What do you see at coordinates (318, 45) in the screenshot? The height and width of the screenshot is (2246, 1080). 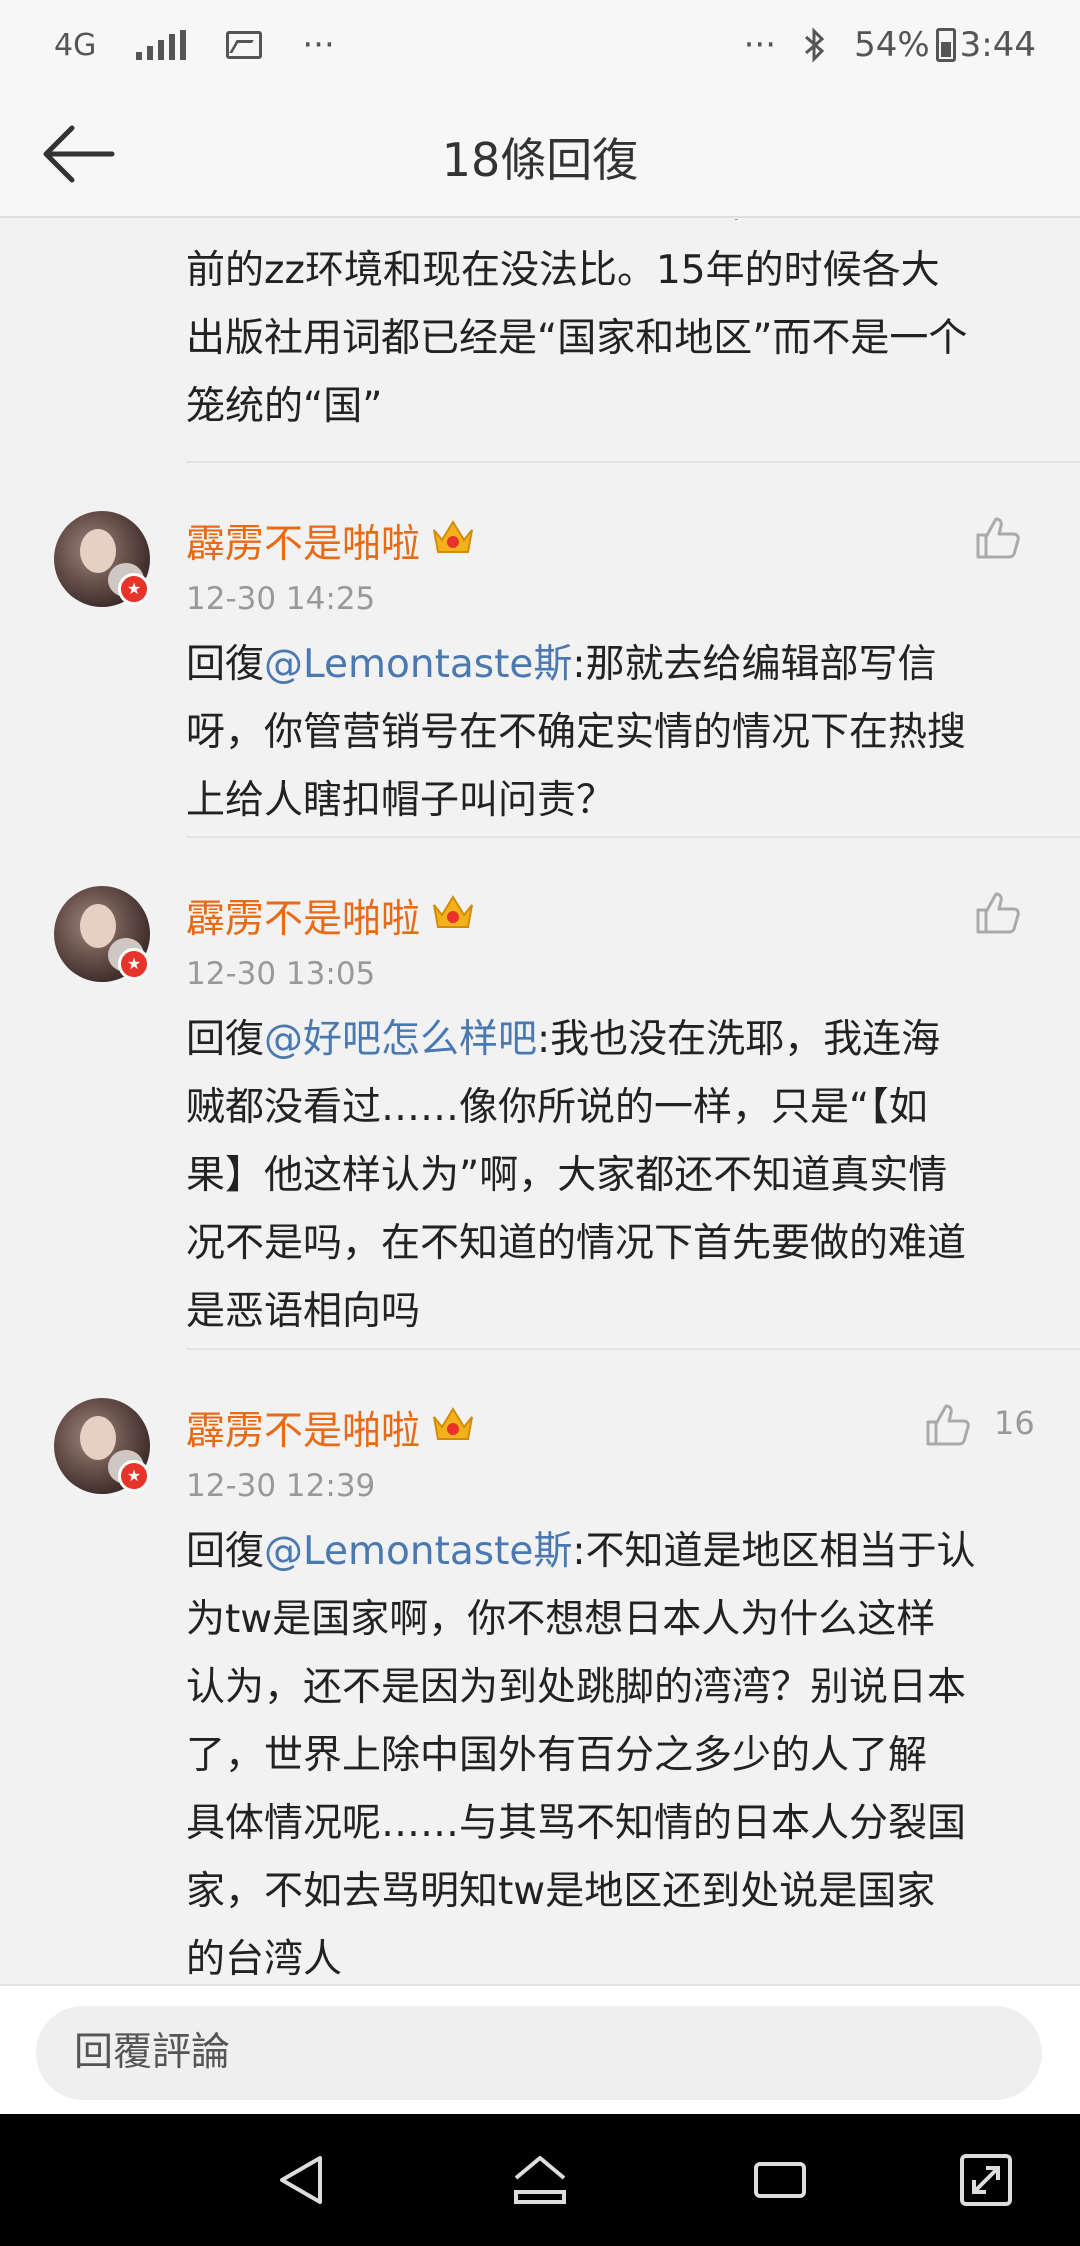 I see `more-notifications: ···` at bounding box center [318, 45].